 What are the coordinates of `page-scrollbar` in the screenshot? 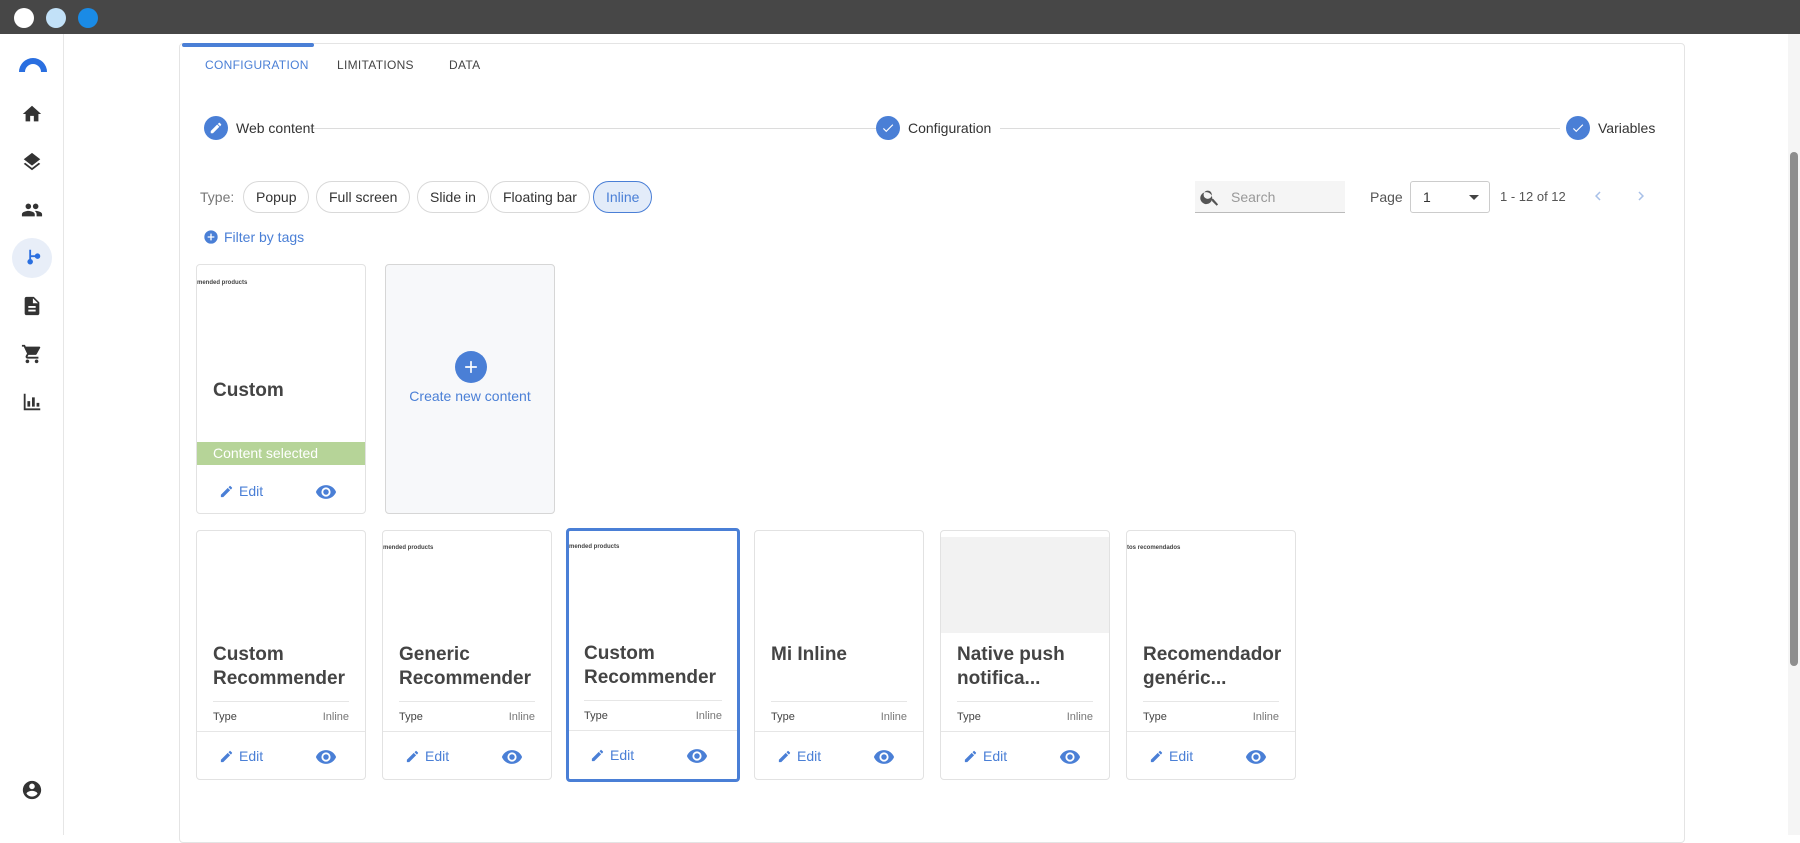 It's located at (1794, 434).